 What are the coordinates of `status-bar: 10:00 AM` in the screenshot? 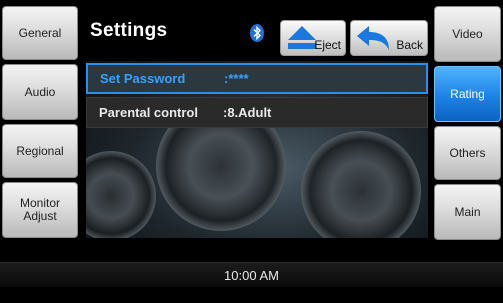 It's located at (251, 274).